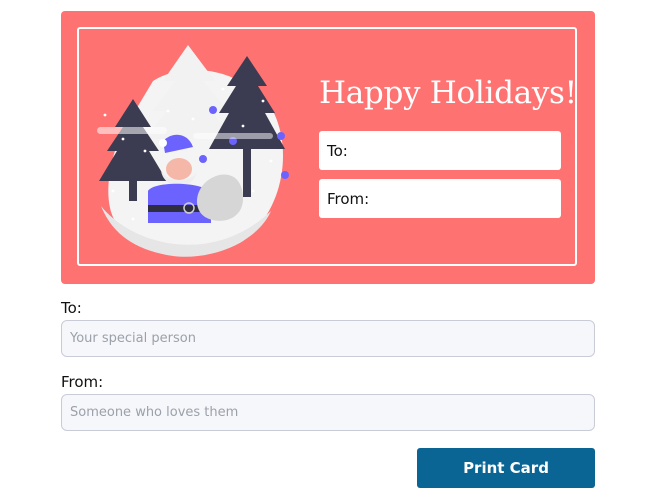 This screenshot has height=493, width=649. What do you see at coordinates (71, 308) in the screenshot?
I see `to-label: To:` at bounding box center [71, 308].